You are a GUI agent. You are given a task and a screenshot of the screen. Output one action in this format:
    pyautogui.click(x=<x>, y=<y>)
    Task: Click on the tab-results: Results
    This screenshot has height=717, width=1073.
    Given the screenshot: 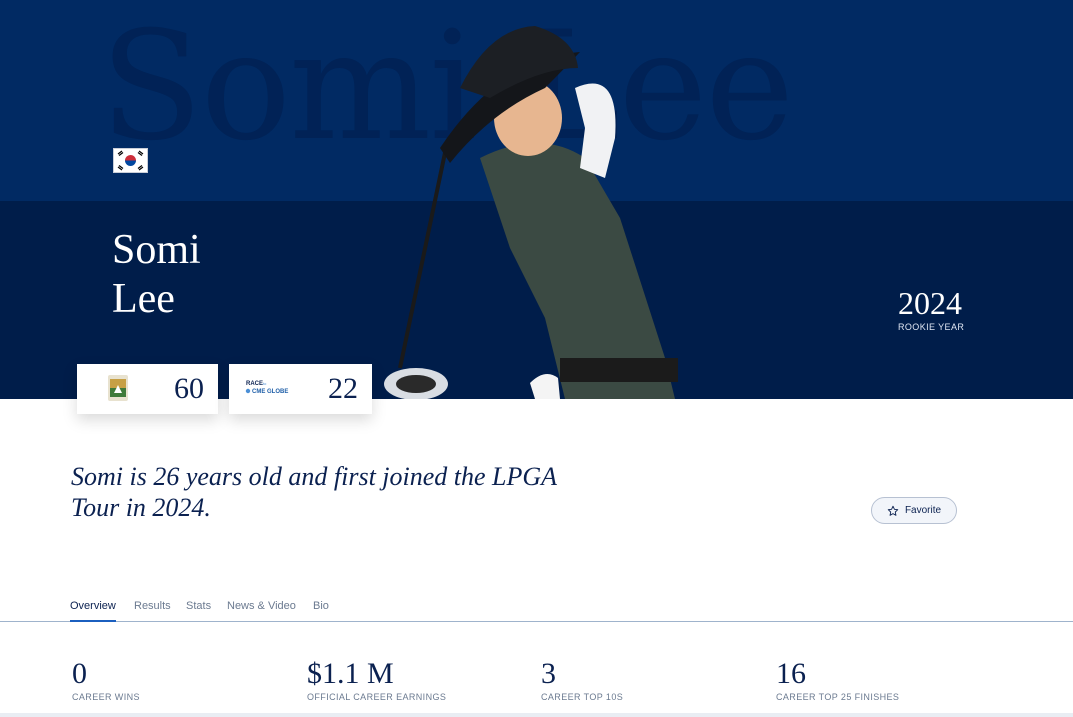 What is the action you would take?
    pyautogui.click(x=152, y=610)
    